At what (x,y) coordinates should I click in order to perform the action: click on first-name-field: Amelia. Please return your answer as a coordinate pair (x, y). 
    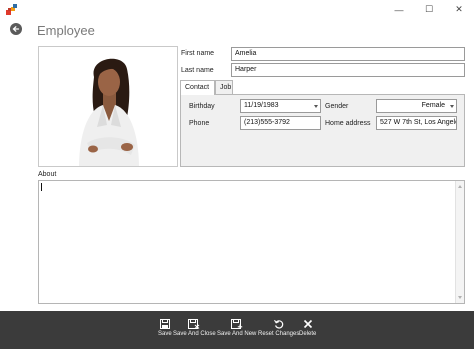
    Looking at the image, I should click on (348, 54).